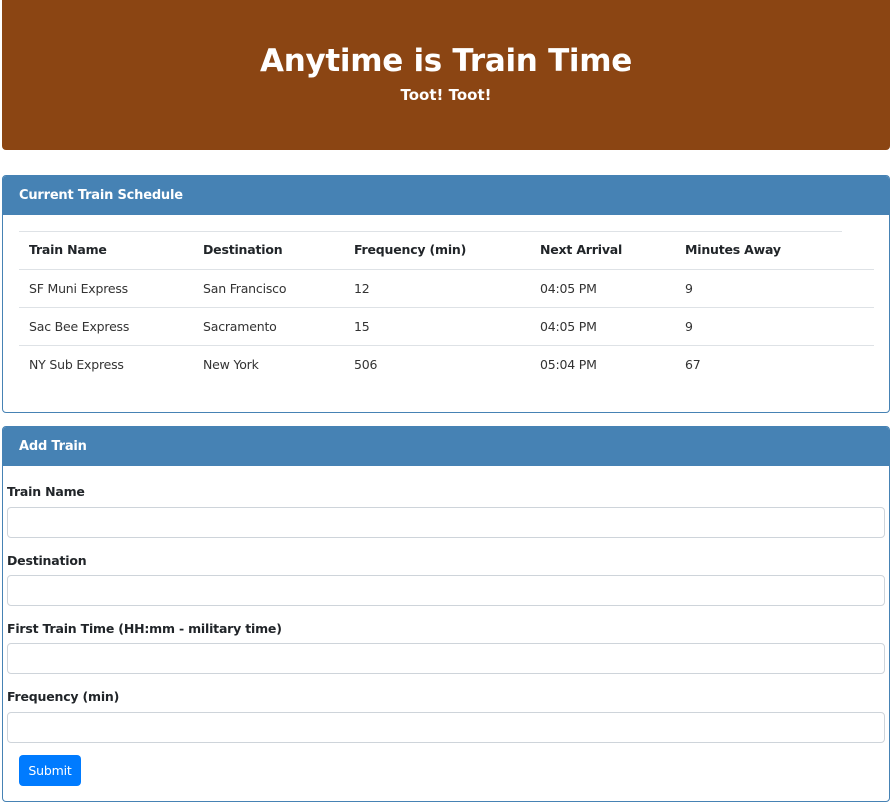 This screenshot has height=806, width=892. What do you see at coordinates (268, 363) in the screenshot?
I see `cell-destination: New York` at bounding box center [268, 363].